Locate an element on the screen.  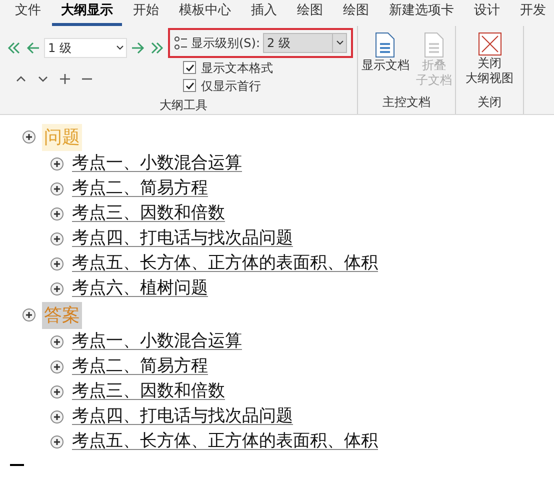
ribbon-tab: 插入 is located at coordinates (264, 13).